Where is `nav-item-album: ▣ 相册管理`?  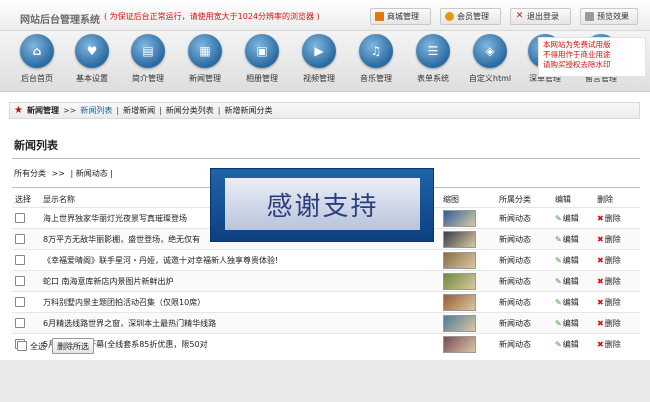
nav-item-album: ▣ 相册管理 is located at coordinates (262, 59).